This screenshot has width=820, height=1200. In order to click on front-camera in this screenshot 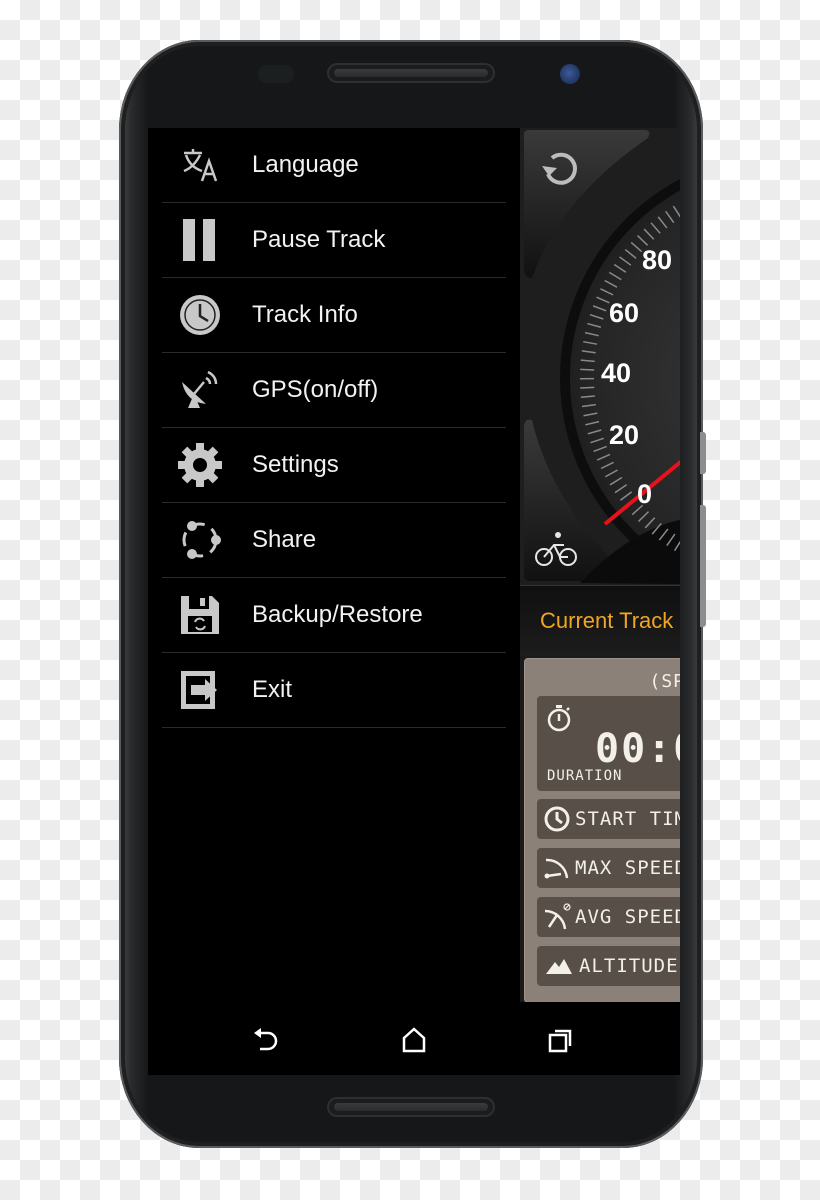, I will do `click(570, 74)`.